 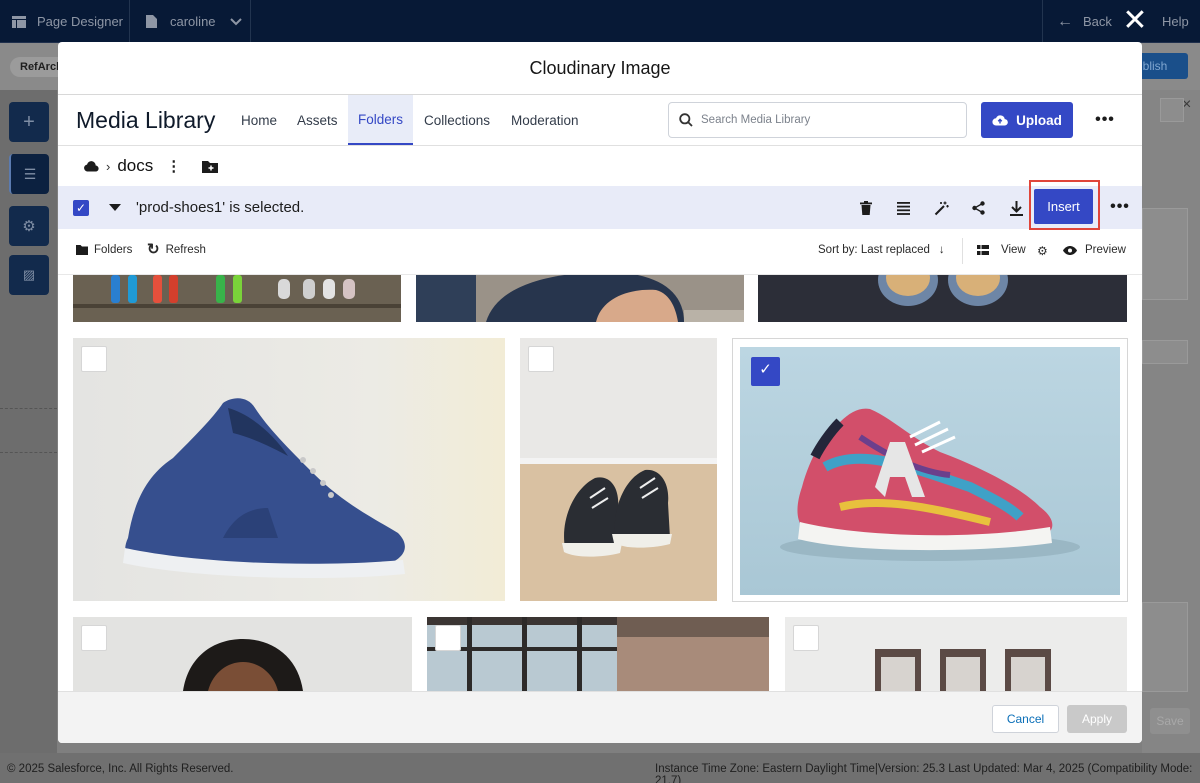 I want to click on search-input, so click(x=821, y=120).